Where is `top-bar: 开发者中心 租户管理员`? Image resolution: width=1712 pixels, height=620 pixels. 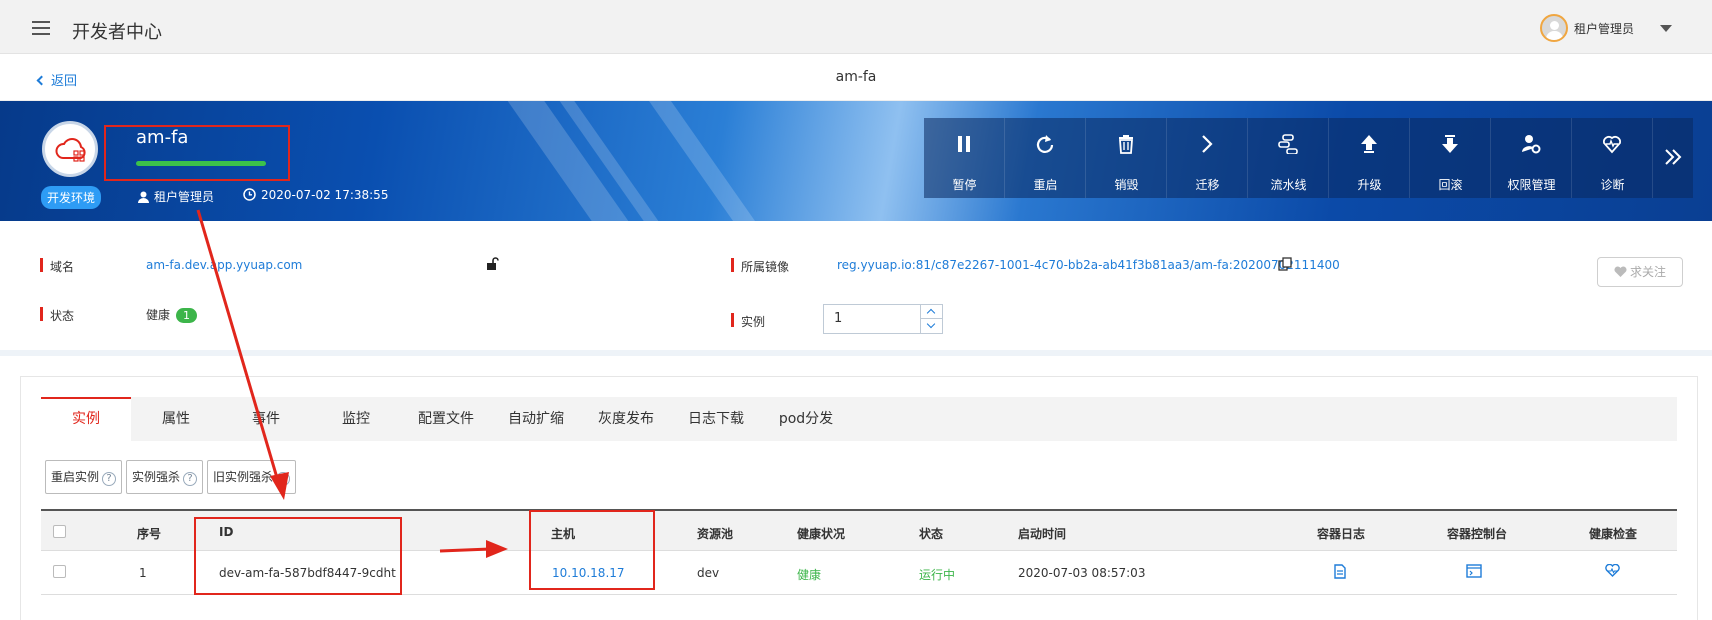
top-bar: 开发者中心 租户管理员 is located at coordinates (856, 27).